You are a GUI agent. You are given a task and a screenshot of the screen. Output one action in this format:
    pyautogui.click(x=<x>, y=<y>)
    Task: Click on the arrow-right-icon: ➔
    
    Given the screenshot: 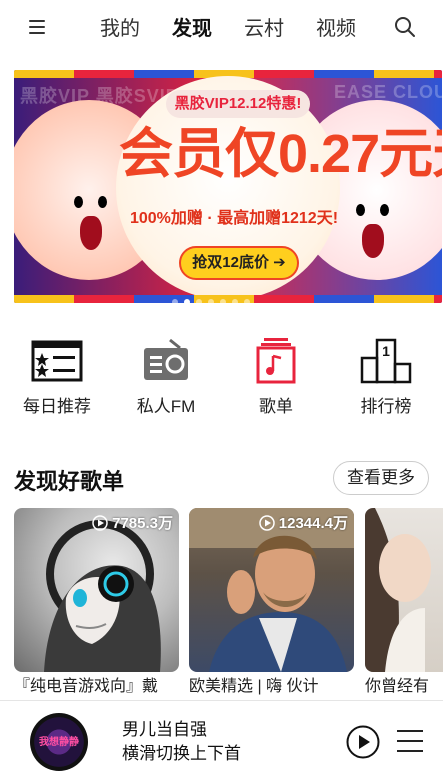 What is the action you would take?
    pyautogui.click(x=277, y=262)
    